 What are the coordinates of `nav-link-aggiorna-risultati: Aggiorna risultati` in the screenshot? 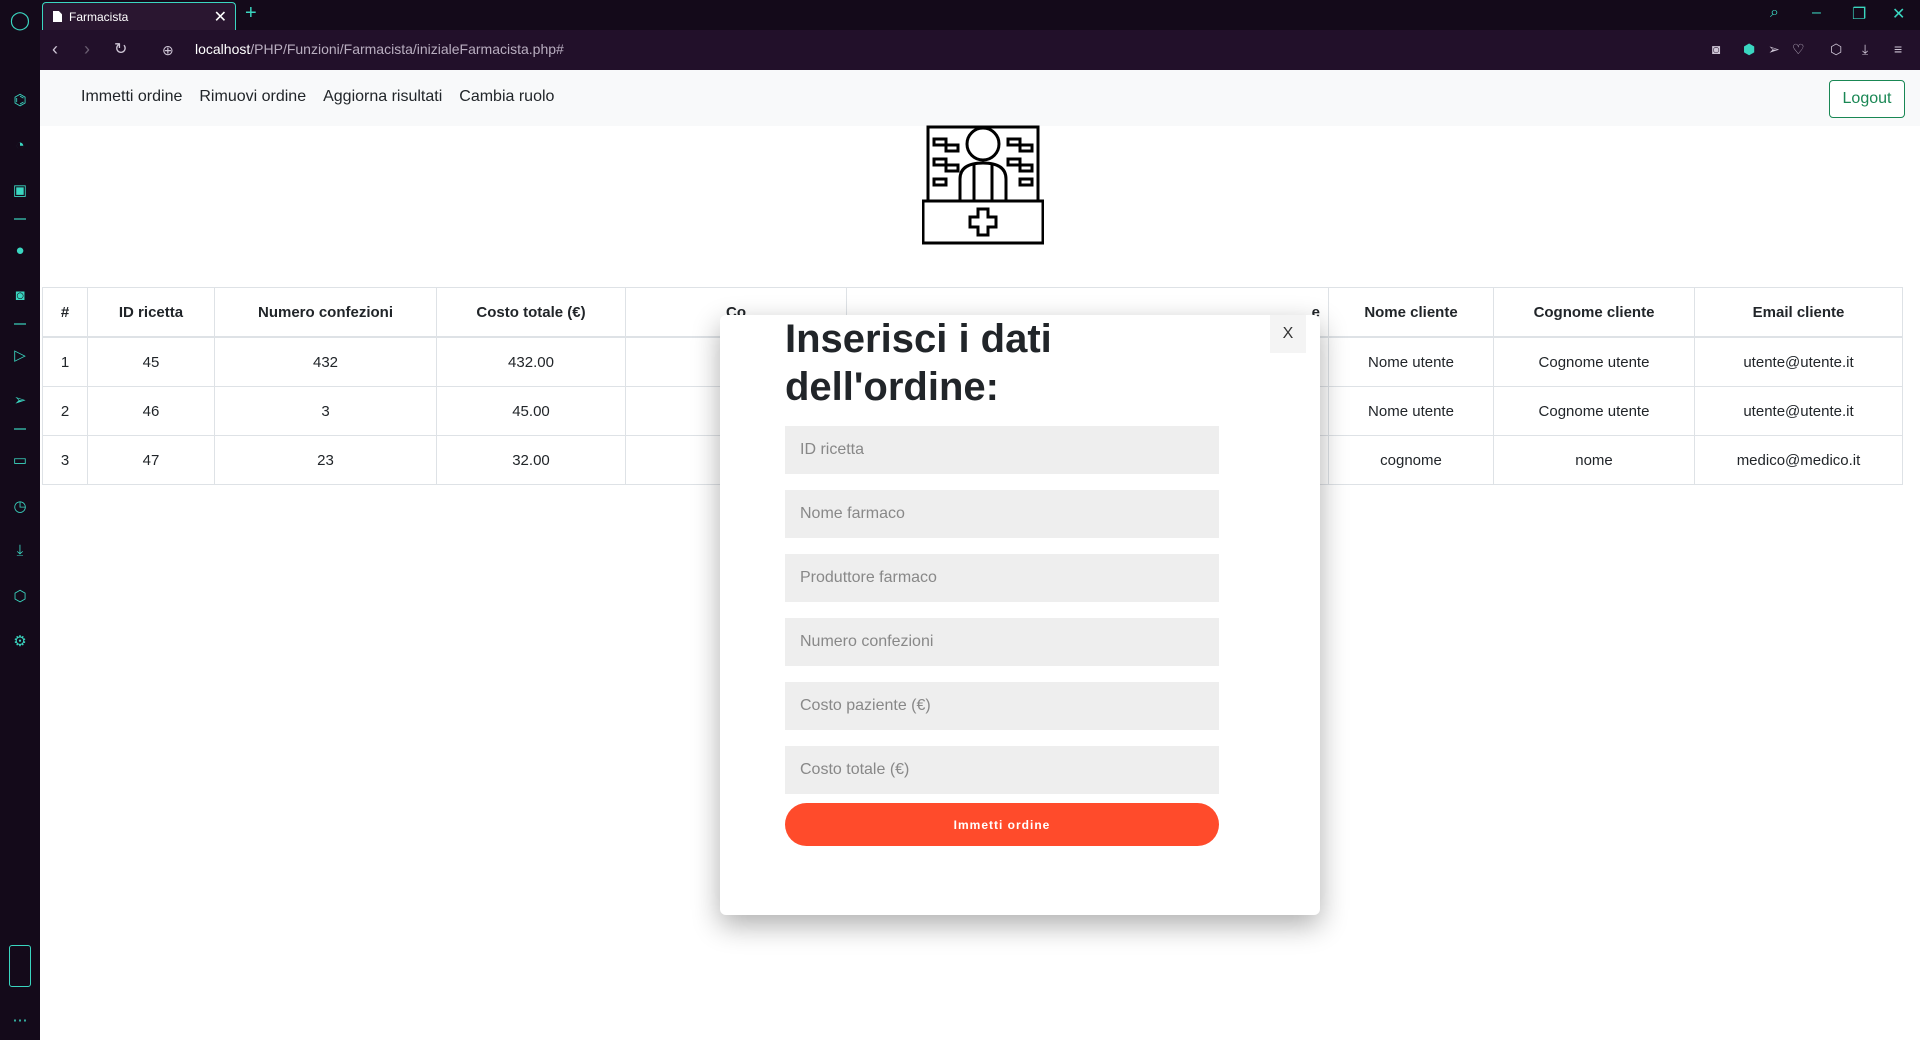 It's located at (382, 97).